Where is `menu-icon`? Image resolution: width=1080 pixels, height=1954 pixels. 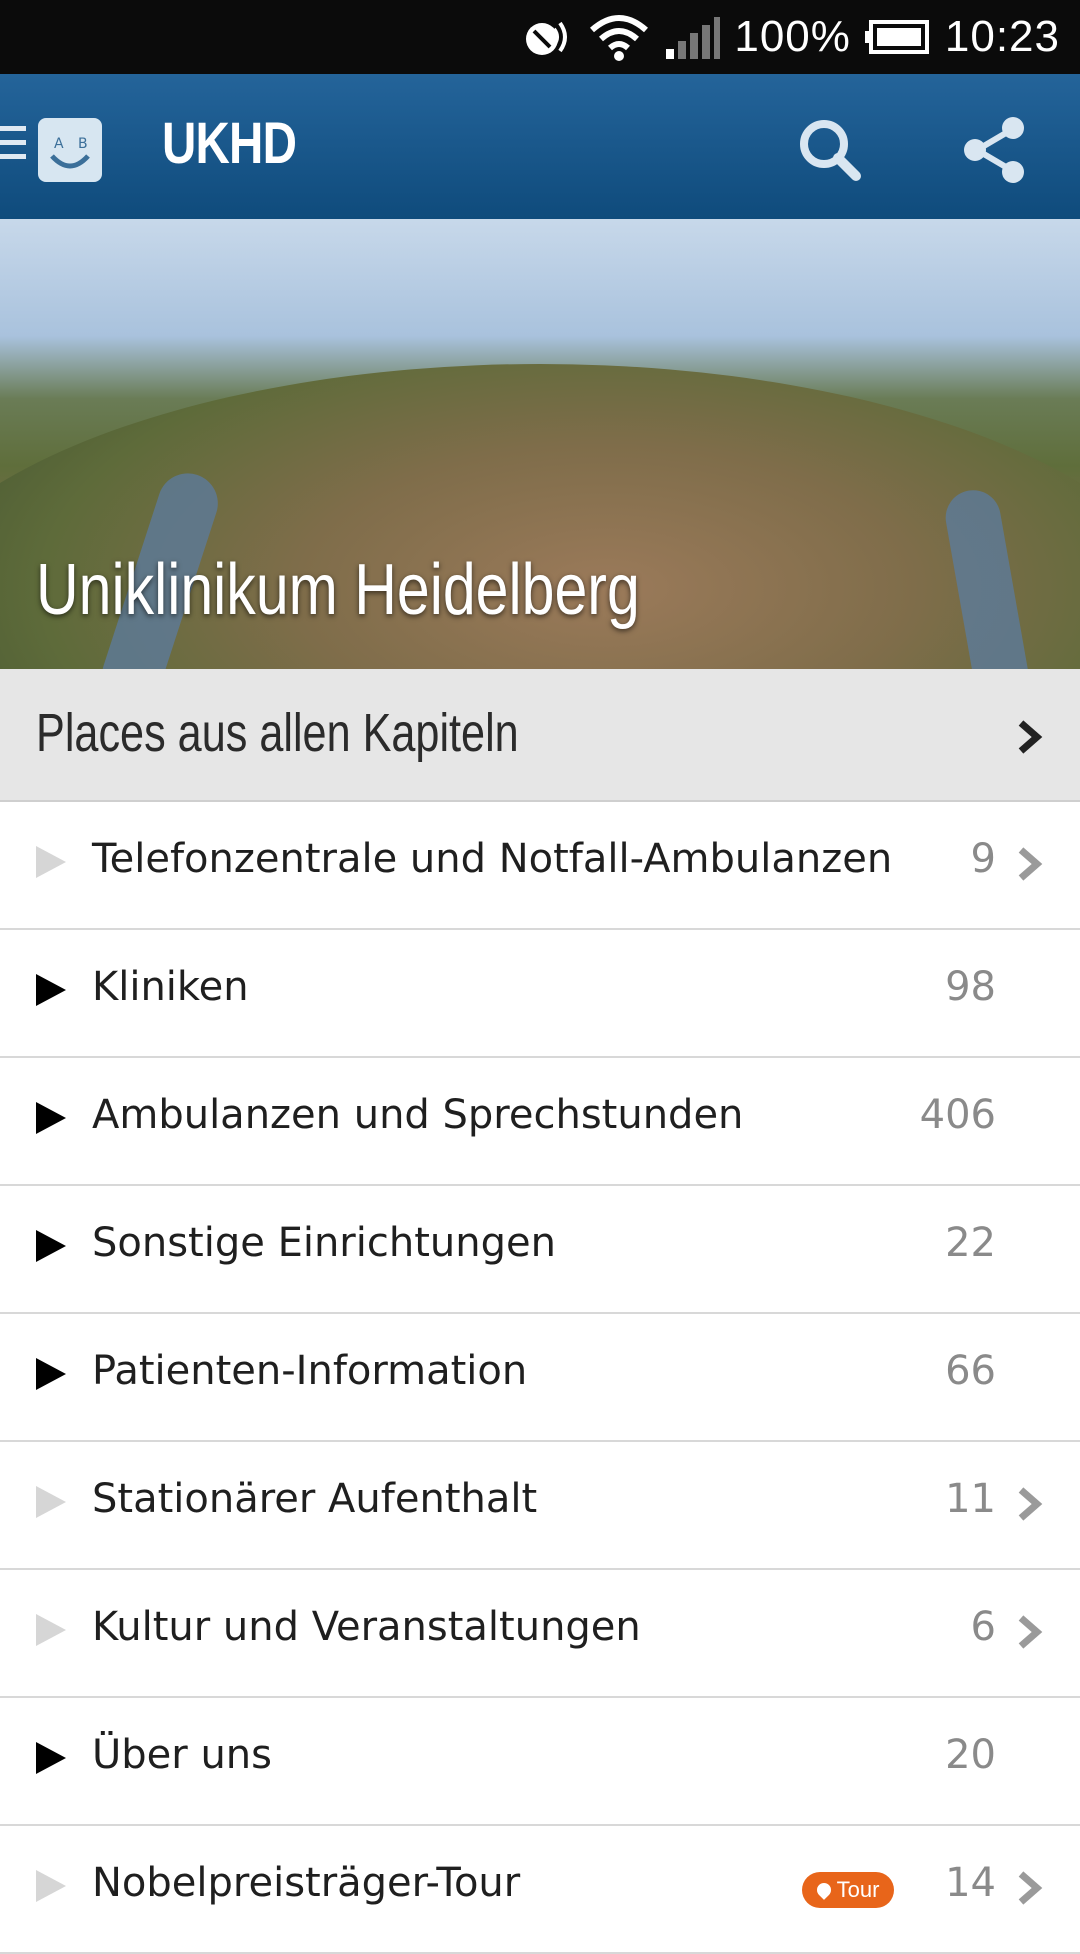
menu-icon is located at coordinates (14, 146).